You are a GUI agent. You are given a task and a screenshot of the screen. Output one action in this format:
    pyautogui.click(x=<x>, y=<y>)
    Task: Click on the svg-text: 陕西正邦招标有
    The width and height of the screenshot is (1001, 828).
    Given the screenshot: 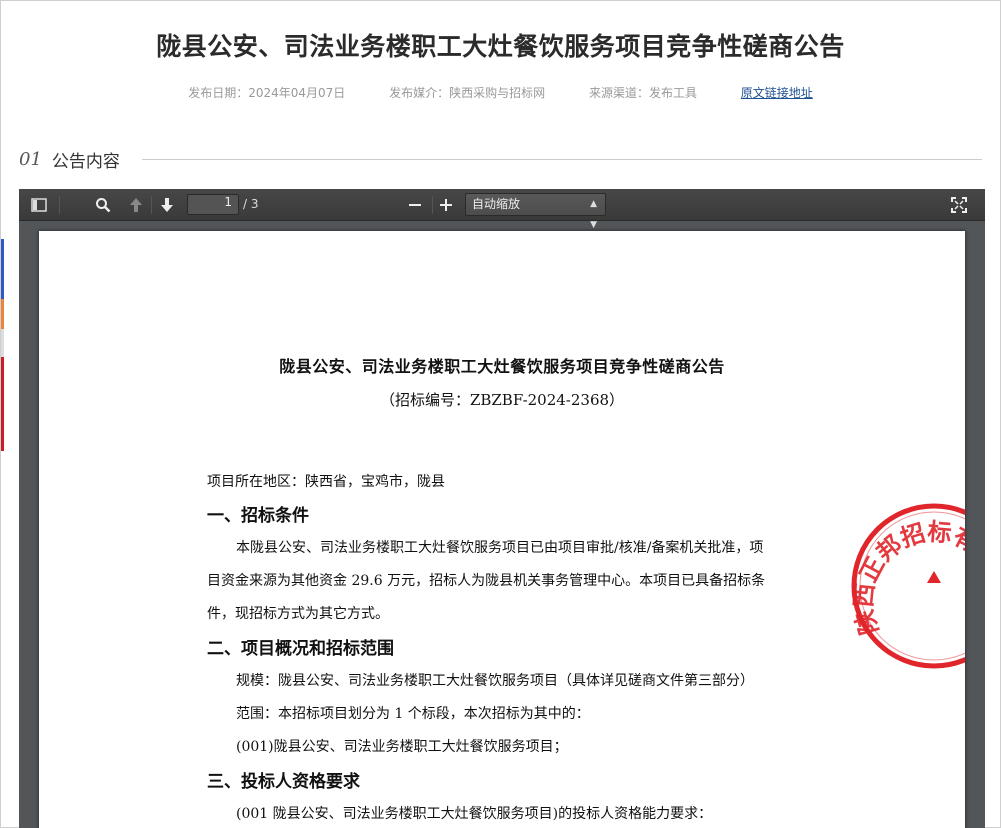 What is the action you would take?
    pyautogui.click(x=907, y=578)
    